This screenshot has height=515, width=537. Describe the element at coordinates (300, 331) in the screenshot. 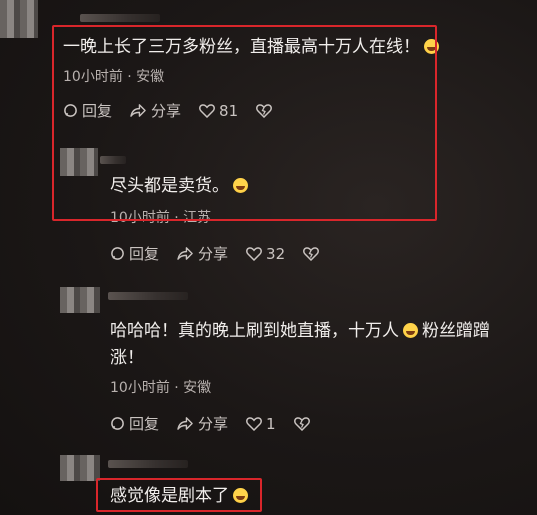

I see `comment-text: 哈哈哈！真的晚上刷到她直播，十万人 粉丝蹭蹭` at that location.